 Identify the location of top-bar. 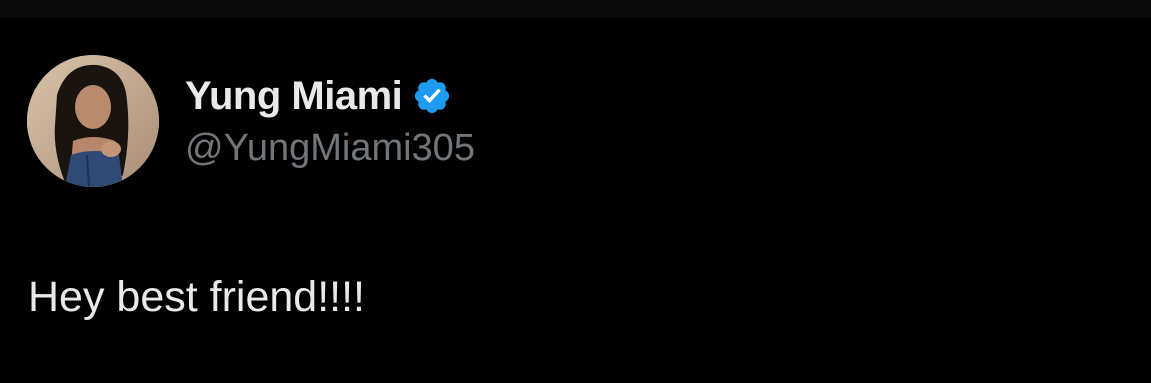
(575, 9).